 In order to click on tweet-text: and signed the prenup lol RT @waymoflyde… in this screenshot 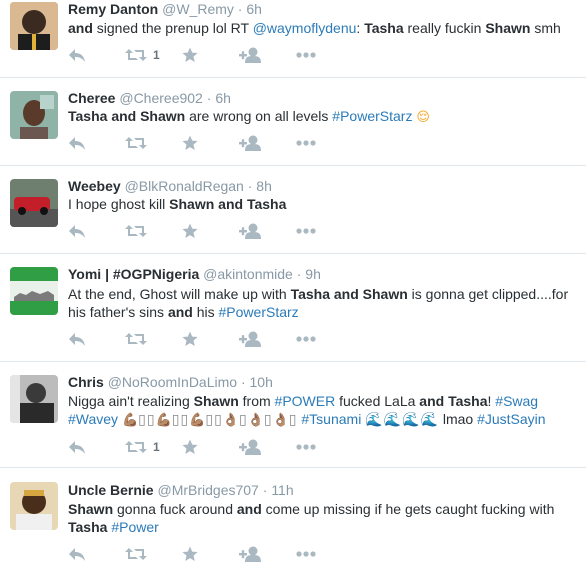, I will do `click(323, 28)`.